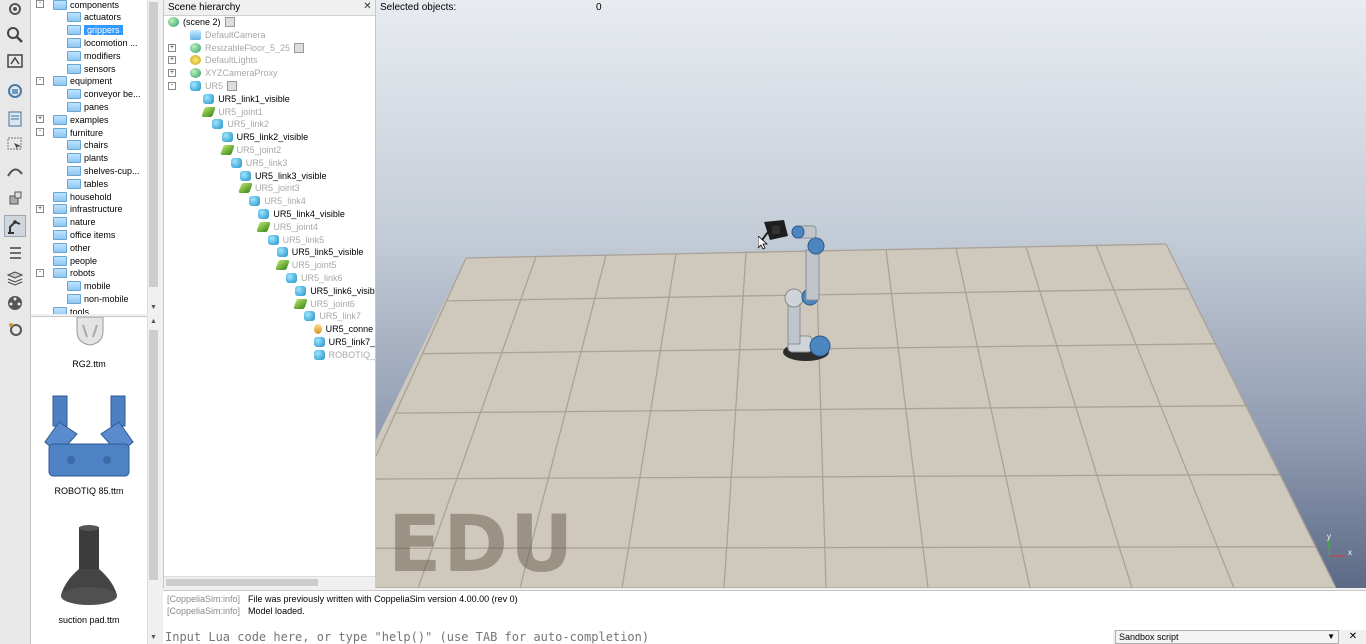  Describe the element at coordinates (15, 144) in the screenshot. I see `selection-icon` at that location.